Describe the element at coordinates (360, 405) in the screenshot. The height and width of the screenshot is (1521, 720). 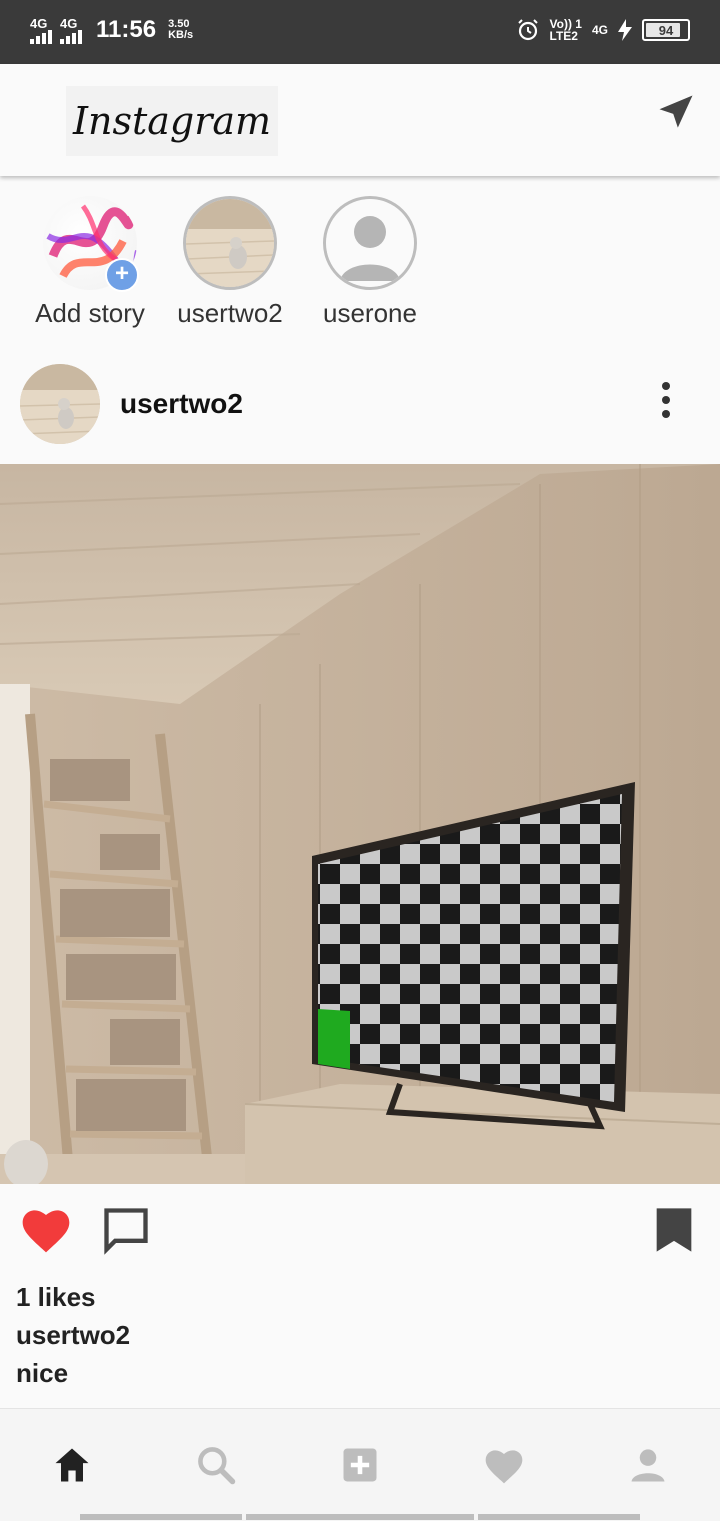
I see `post-header: usertwo2` at that location.